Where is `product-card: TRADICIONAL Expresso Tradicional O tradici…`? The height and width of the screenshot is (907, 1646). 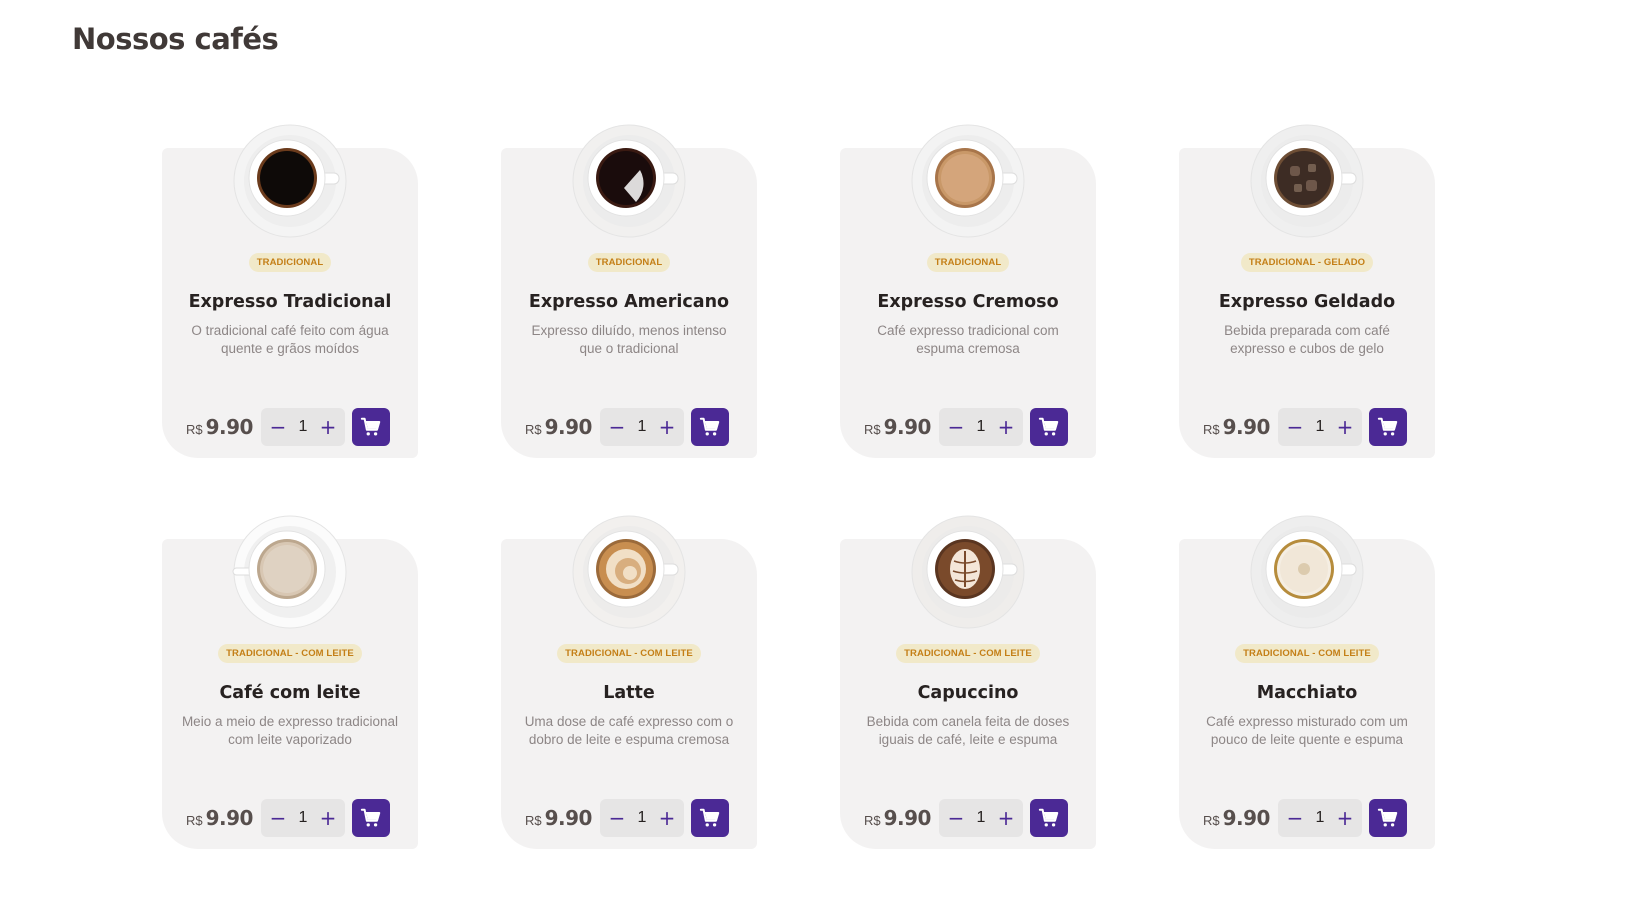
product-card: TRADICIONAL Expresso Tradicional O tradici… is located at coordinates (290, 291).